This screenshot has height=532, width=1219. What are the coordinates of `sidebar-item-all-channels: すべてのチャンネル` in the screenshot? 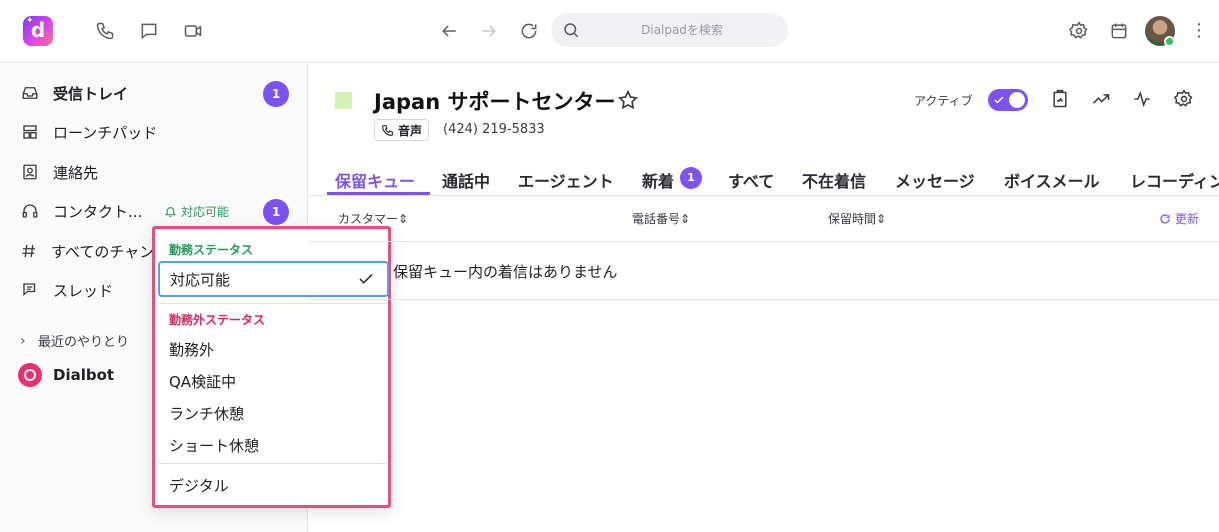 It's located at (87, 251).